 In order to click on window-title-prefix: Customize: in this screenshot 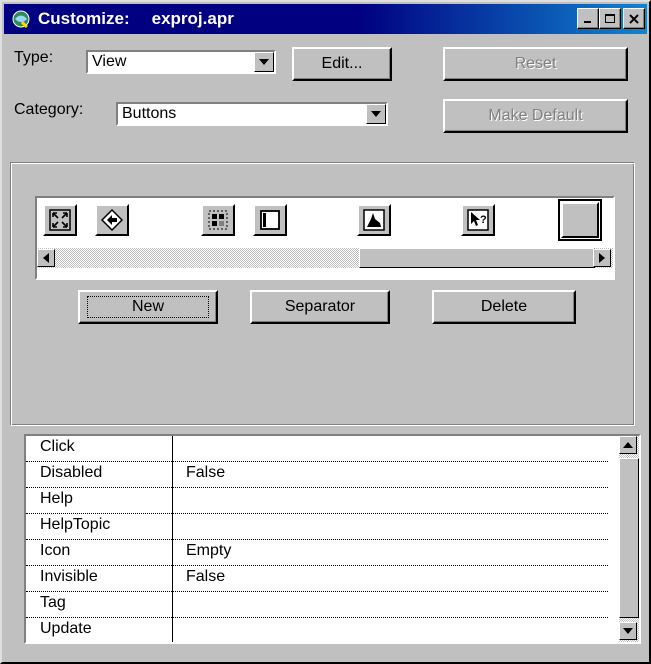, I will do `click(84, 18)`.